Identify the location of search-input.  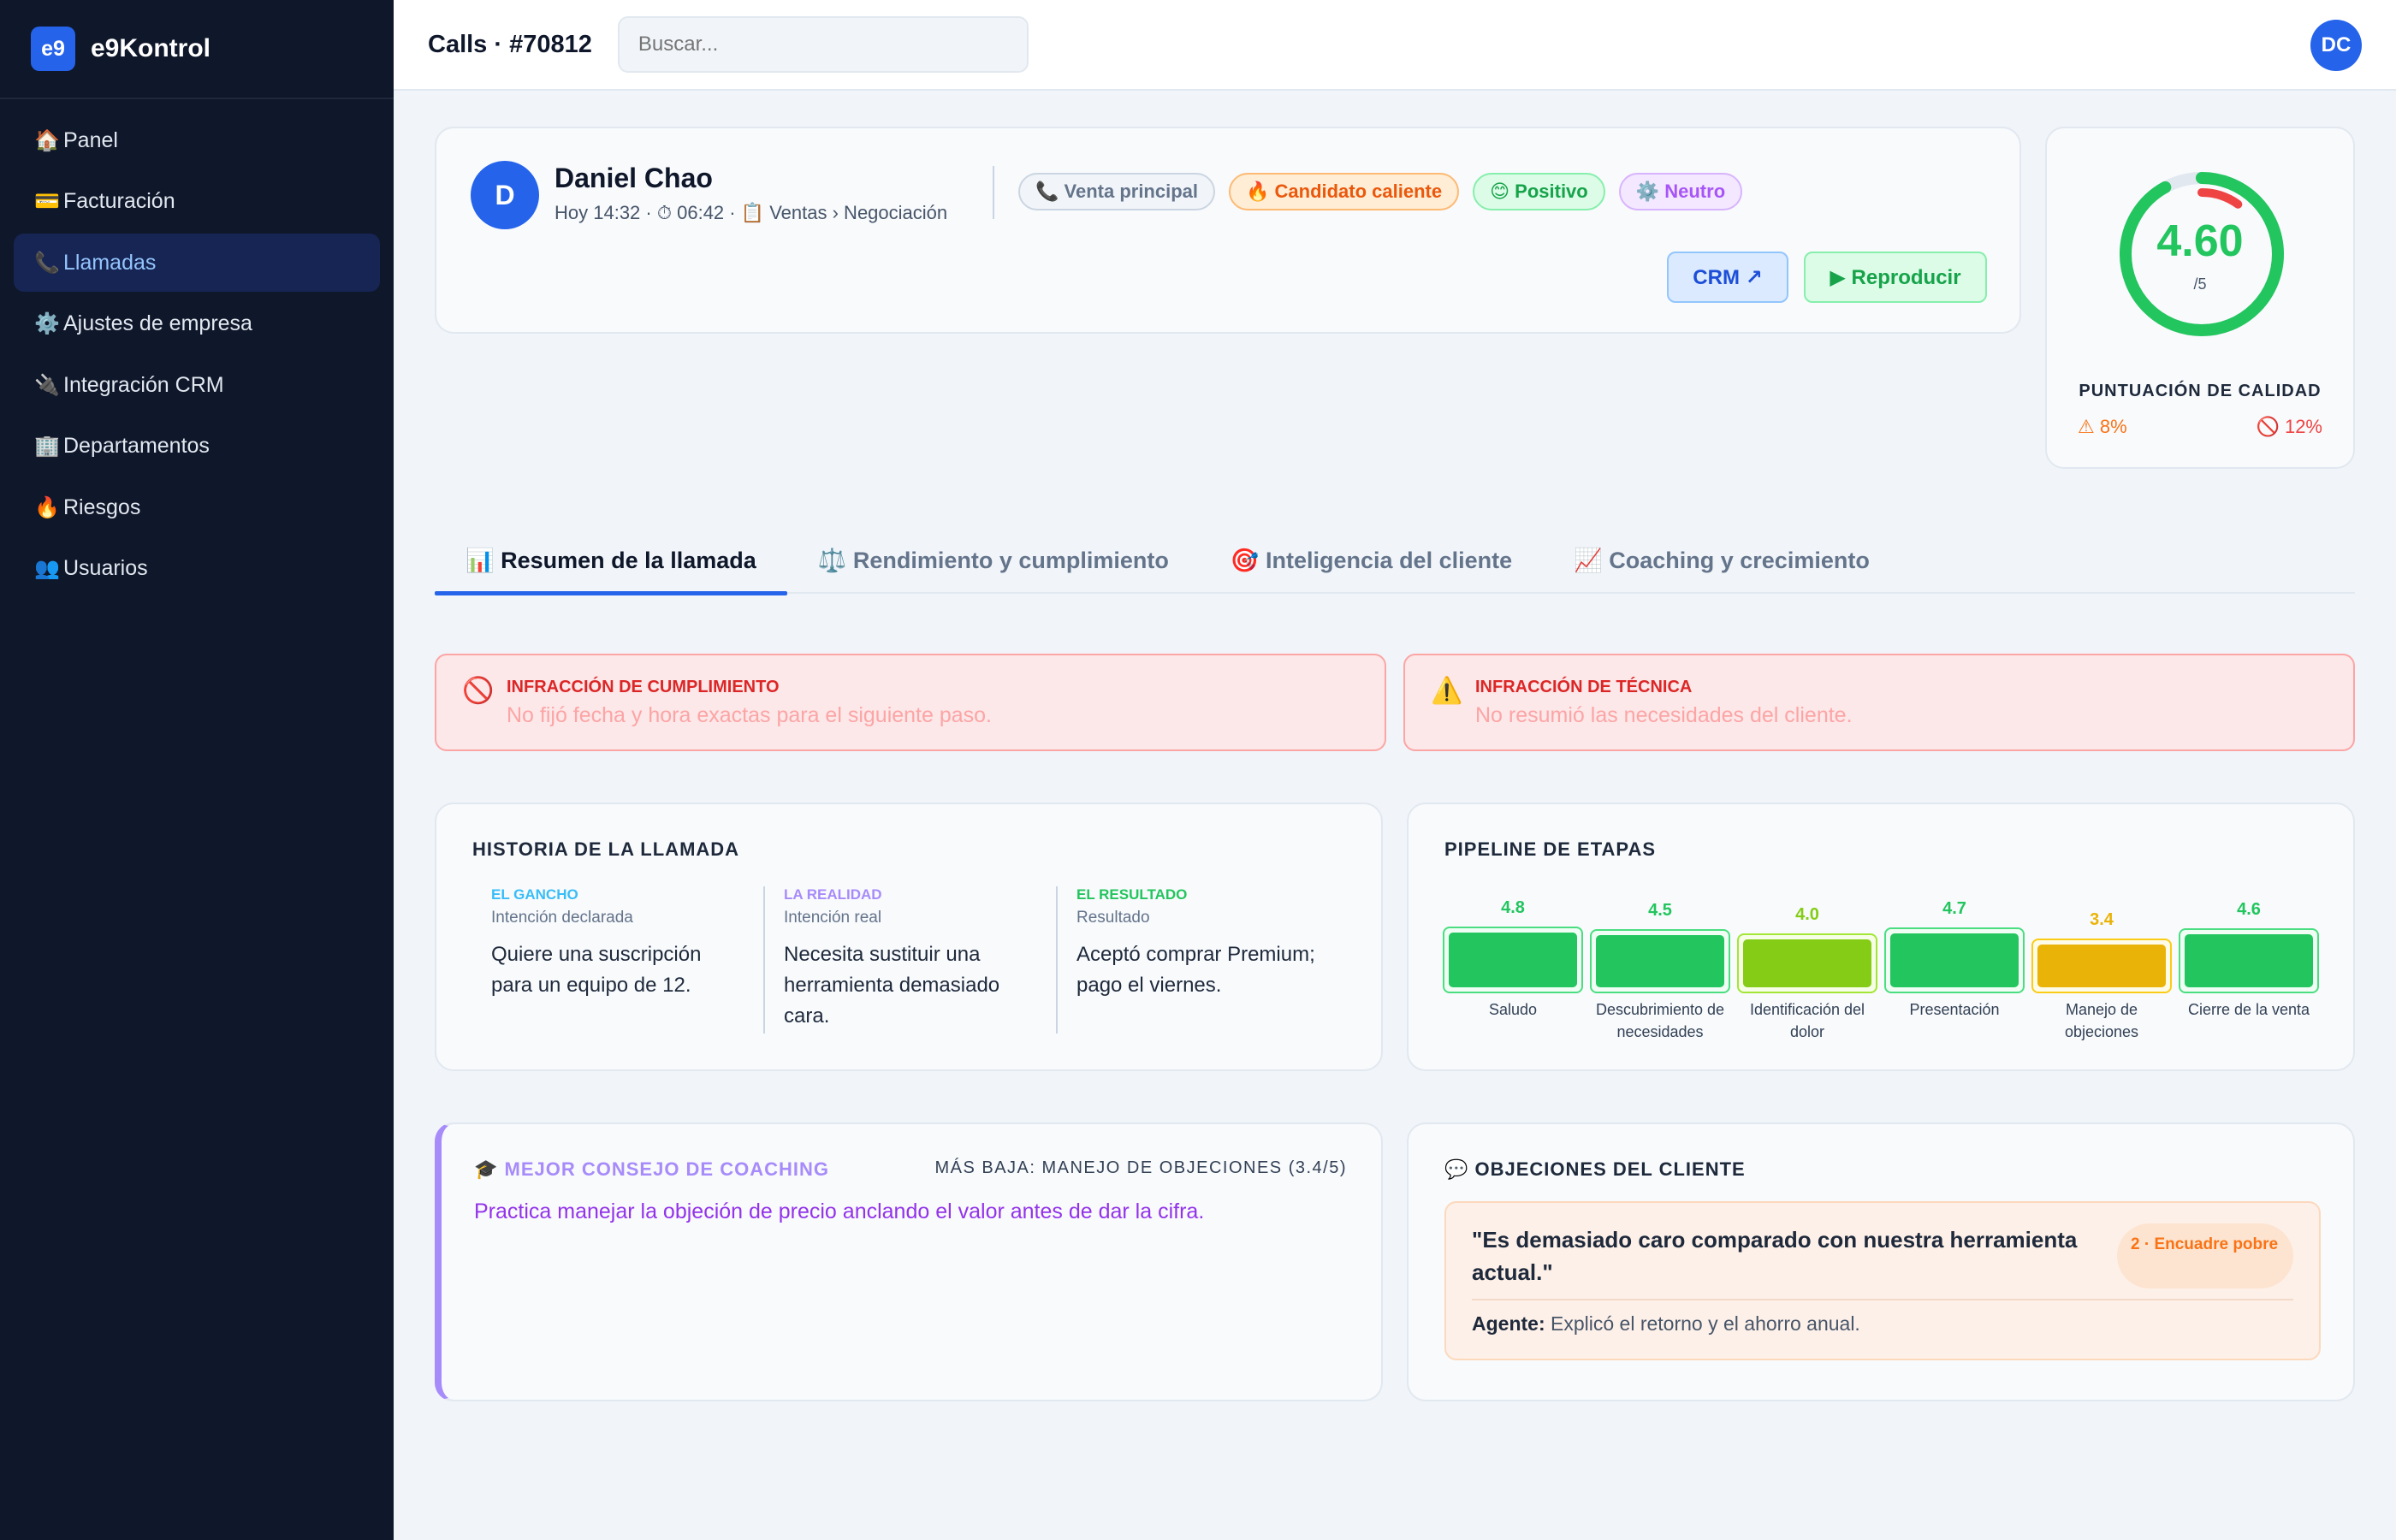
(823, 44).